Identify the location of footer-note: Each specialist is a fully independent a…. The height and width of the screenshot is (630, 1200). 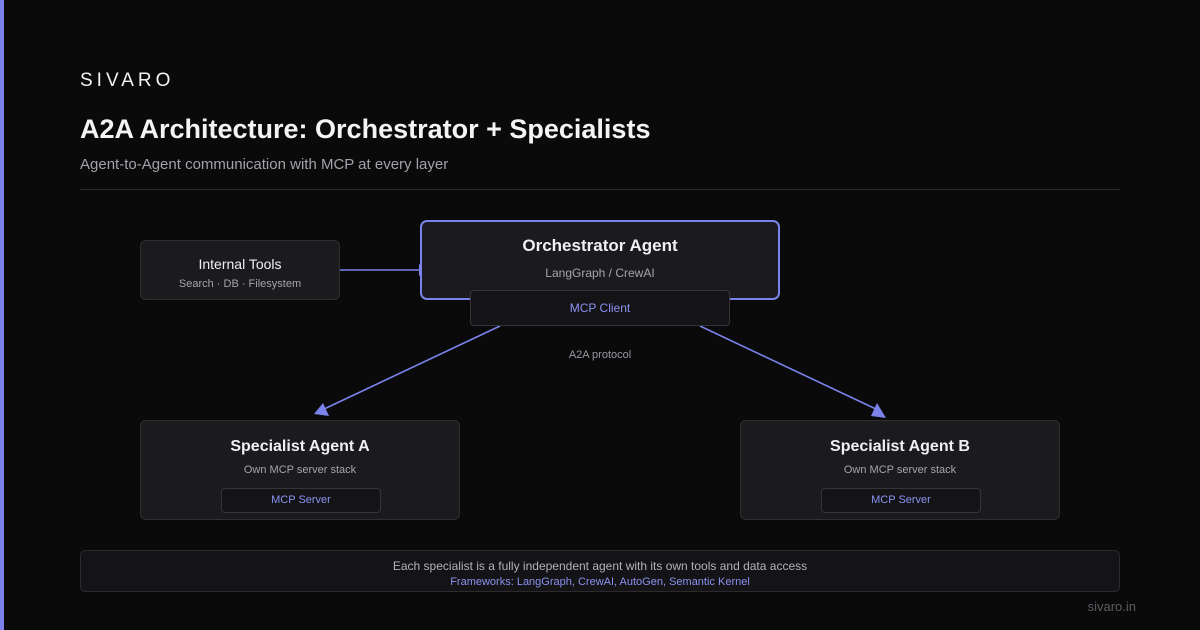
(600, 571).